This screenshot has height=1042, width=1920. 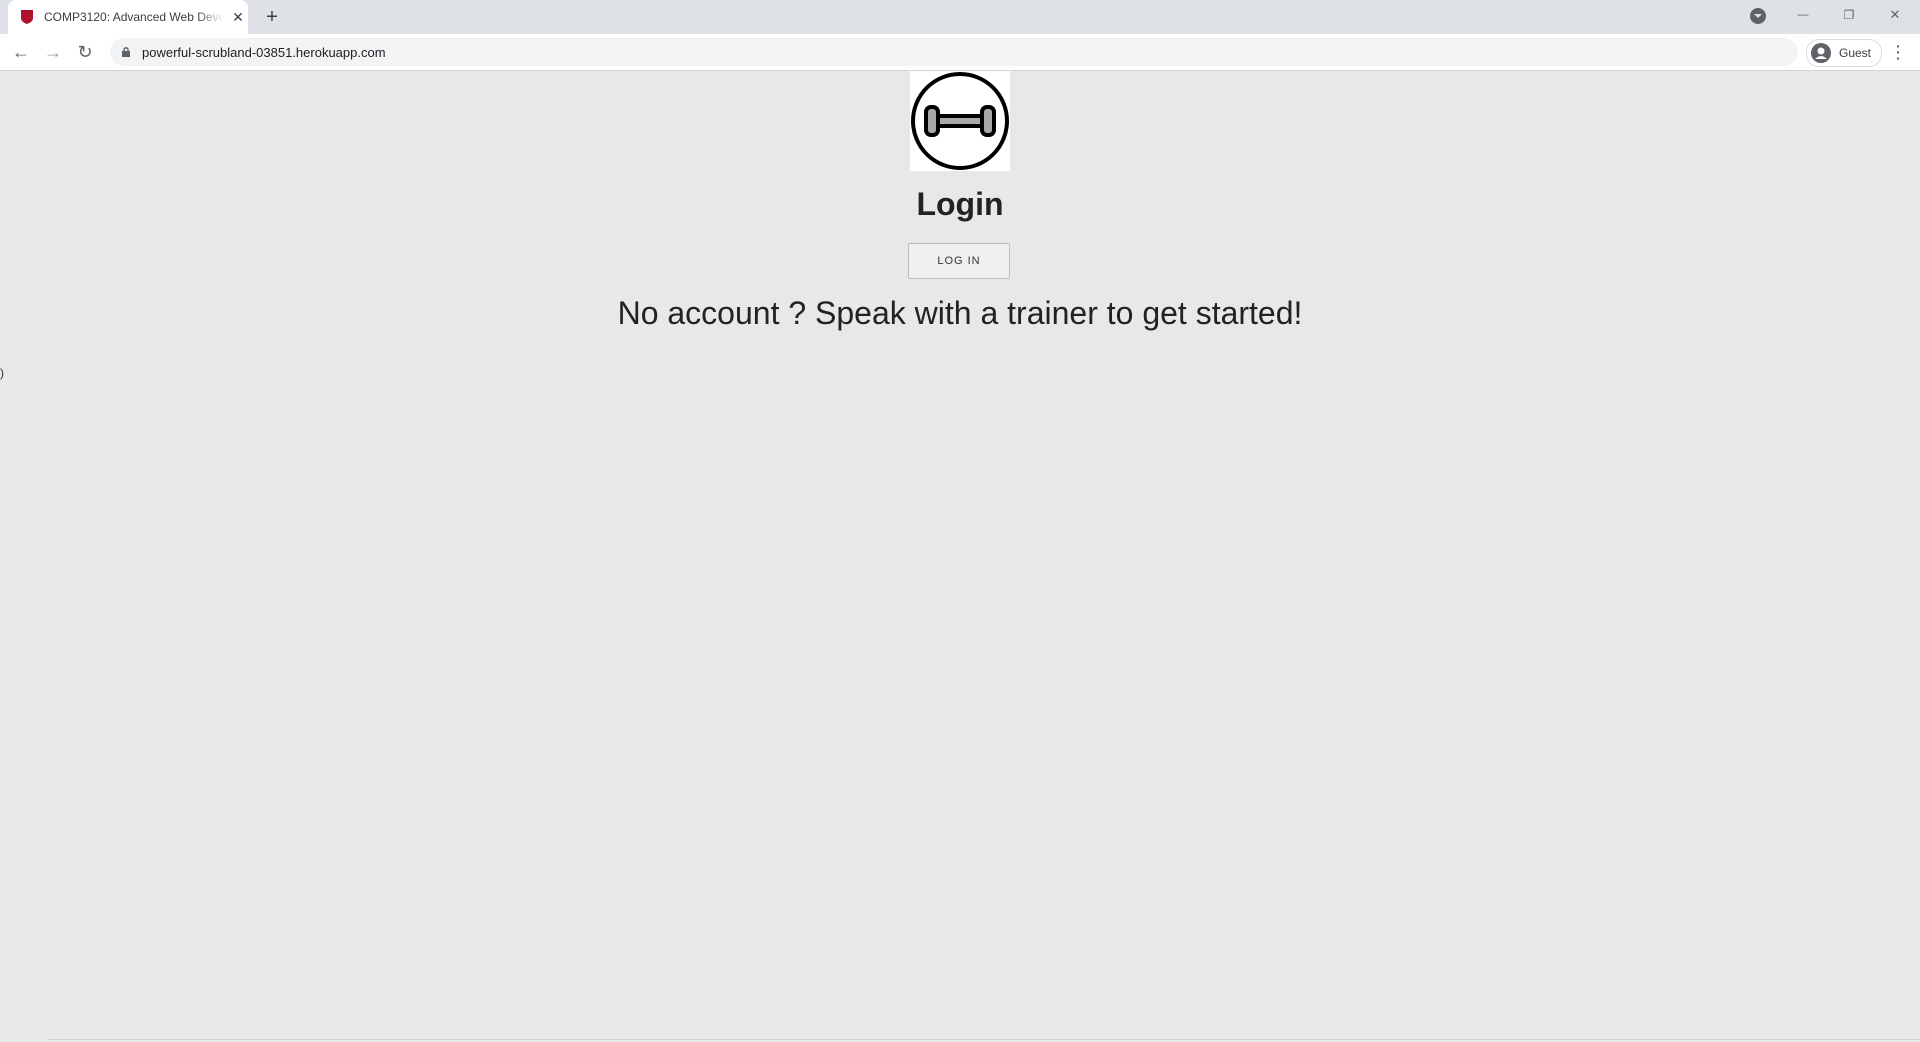 I want to click on shield-favicon-icon, so click(x=27, y=17).